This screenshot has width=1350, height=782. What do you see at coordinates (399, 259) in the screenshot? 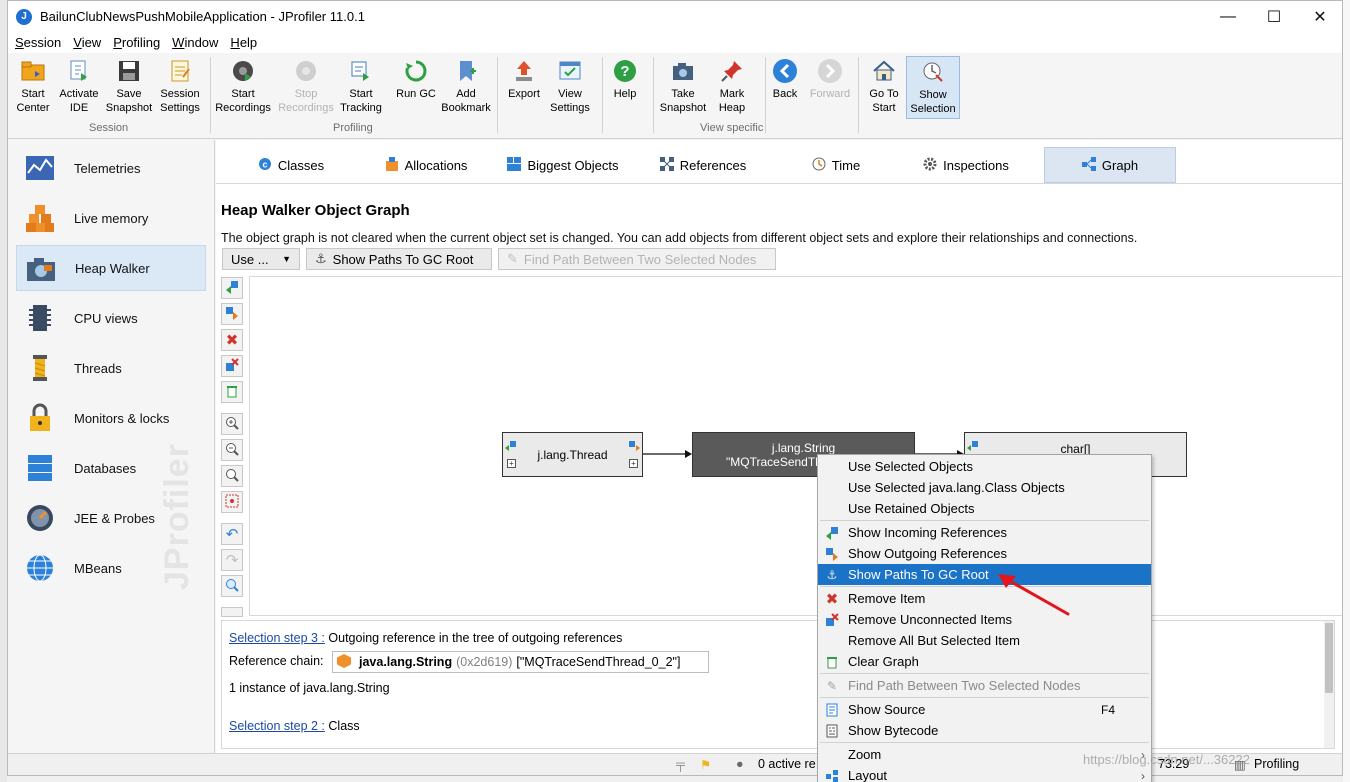
I see `show-paths-gc-root-button: ⚓ Show Paths To GC Root` at bounding box center [399, 259].